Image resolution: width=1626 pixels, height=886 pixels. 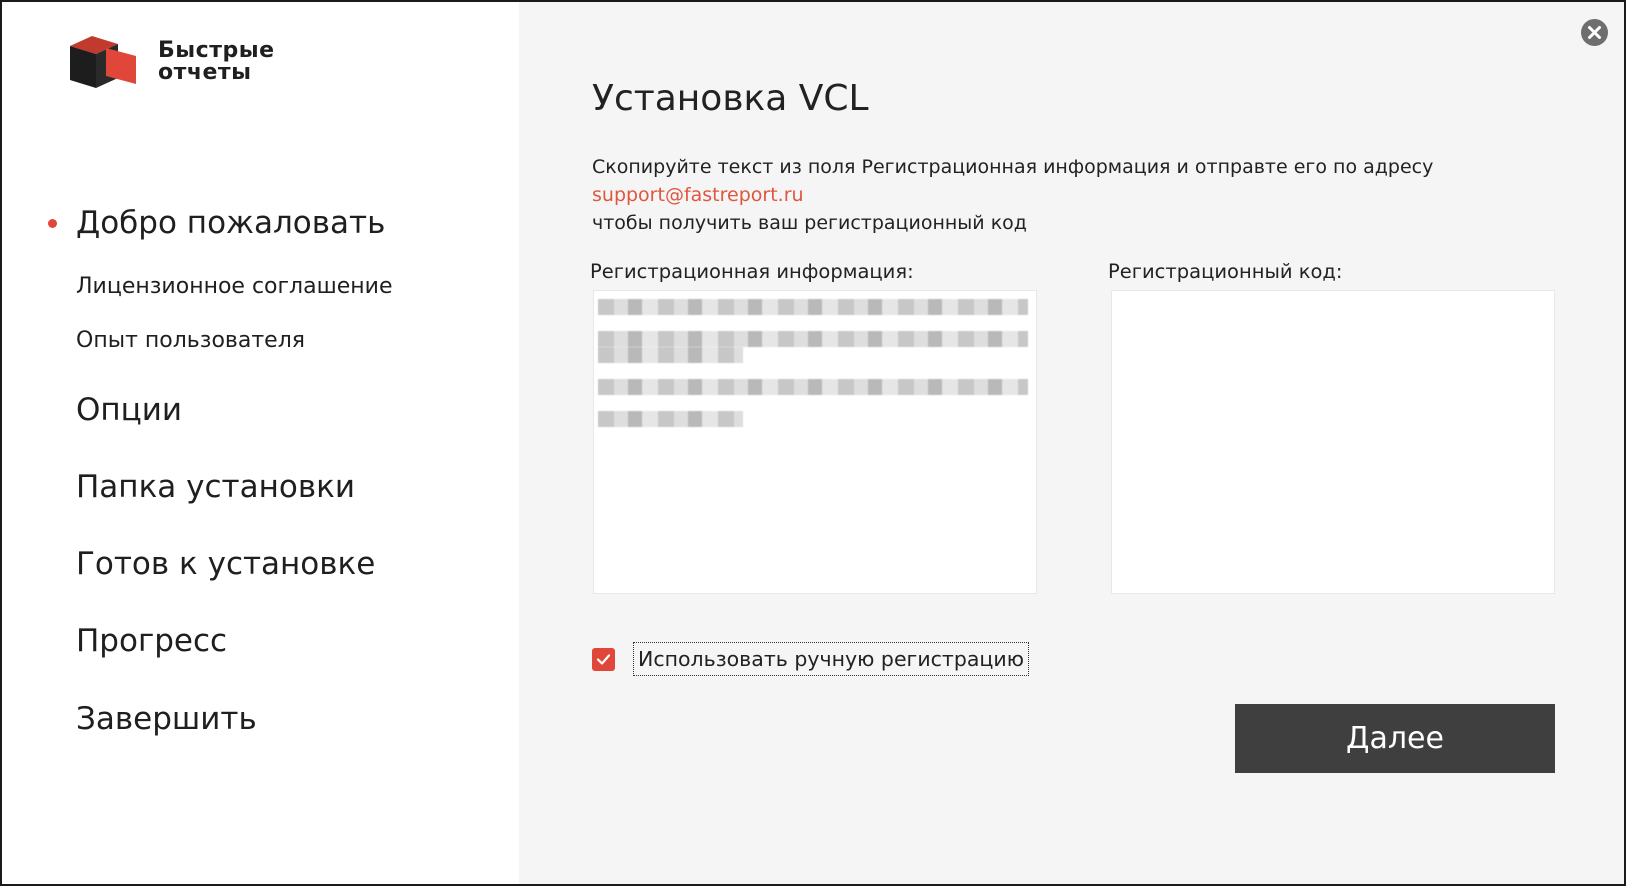 I want to click on reg-info-textarea, so click(x=815, y=442).